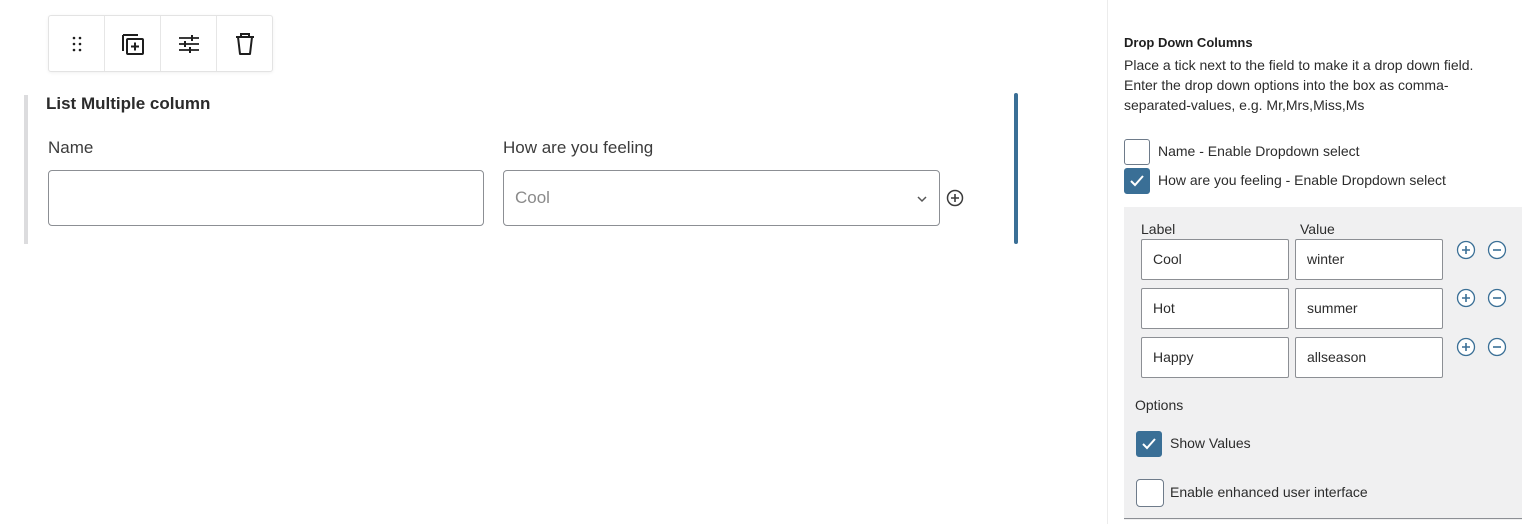  I want to click on sliders-icon, so click(188, 43).